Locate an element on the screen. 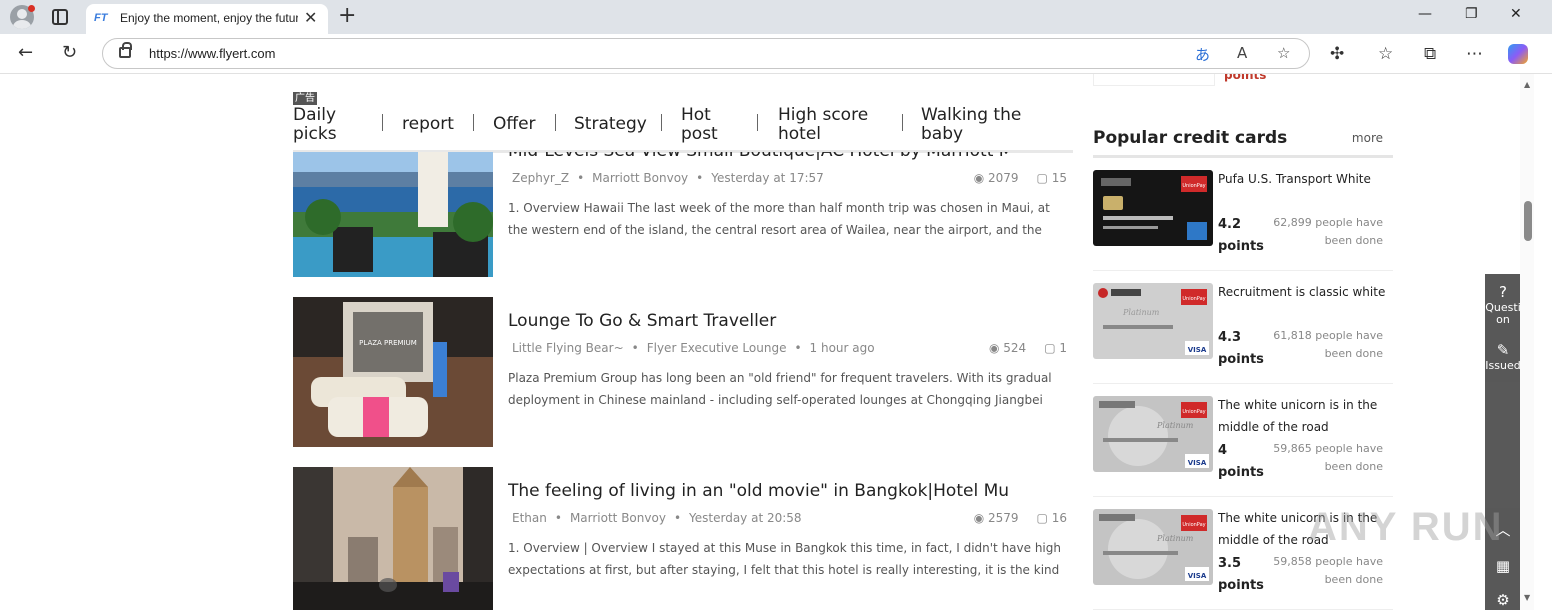  new-tab-icon: + is located at coordinates (347, 15).